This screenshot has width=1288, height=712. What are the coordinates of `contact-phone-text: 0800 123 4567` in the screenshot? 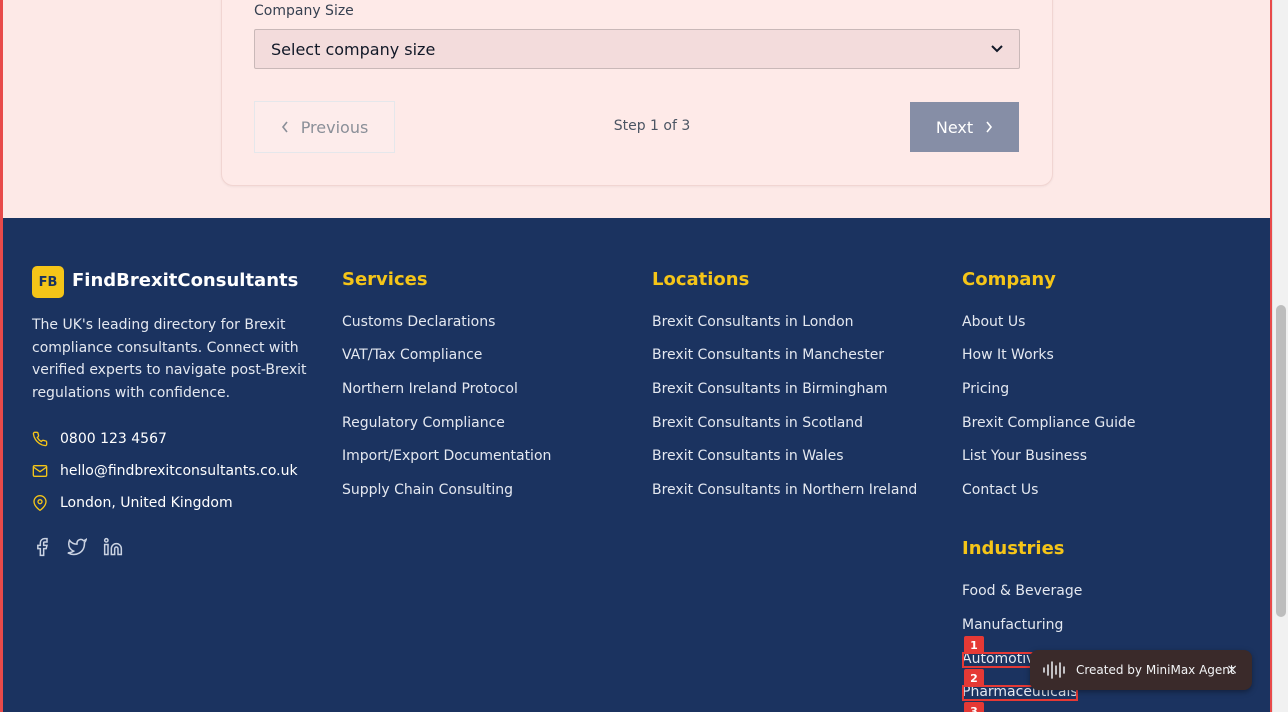 It's located at (113, 439).